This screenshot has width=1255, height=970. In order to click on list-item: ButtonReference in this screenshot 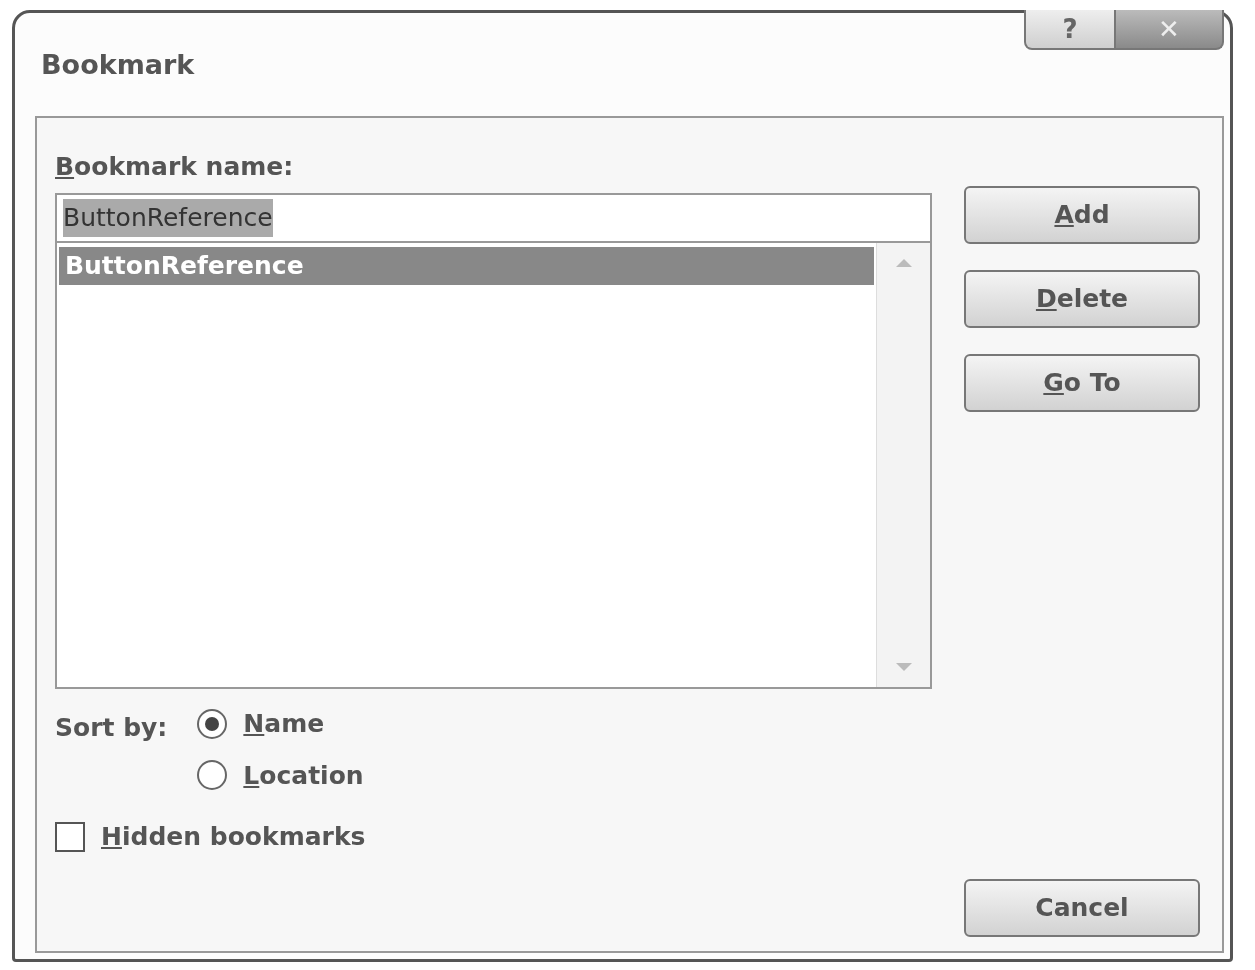, I will do `click(466, 266)`.